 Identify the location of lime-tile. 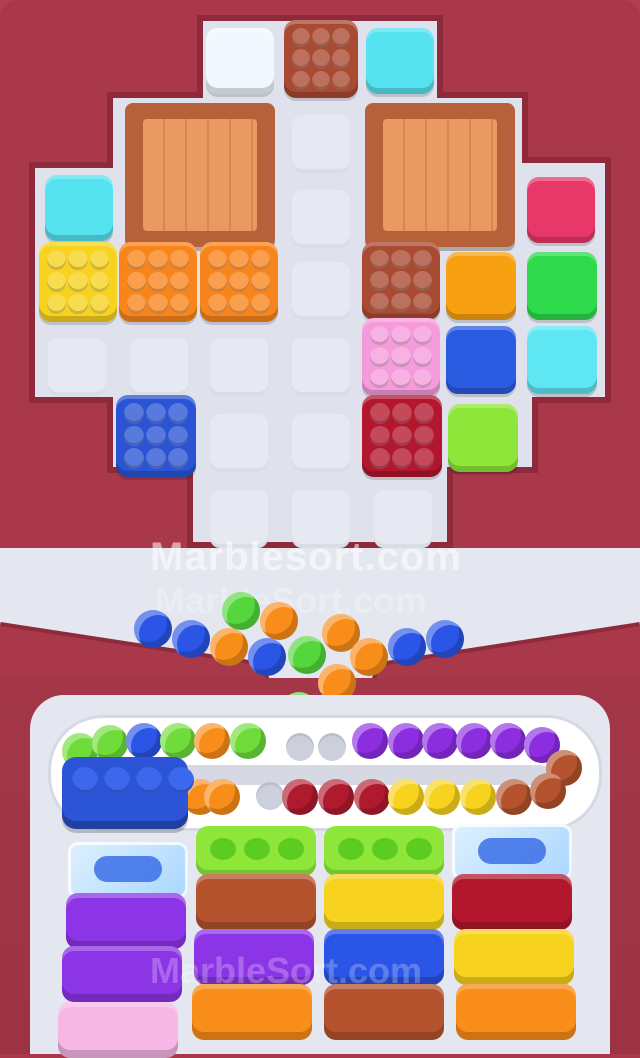
(483, 438).